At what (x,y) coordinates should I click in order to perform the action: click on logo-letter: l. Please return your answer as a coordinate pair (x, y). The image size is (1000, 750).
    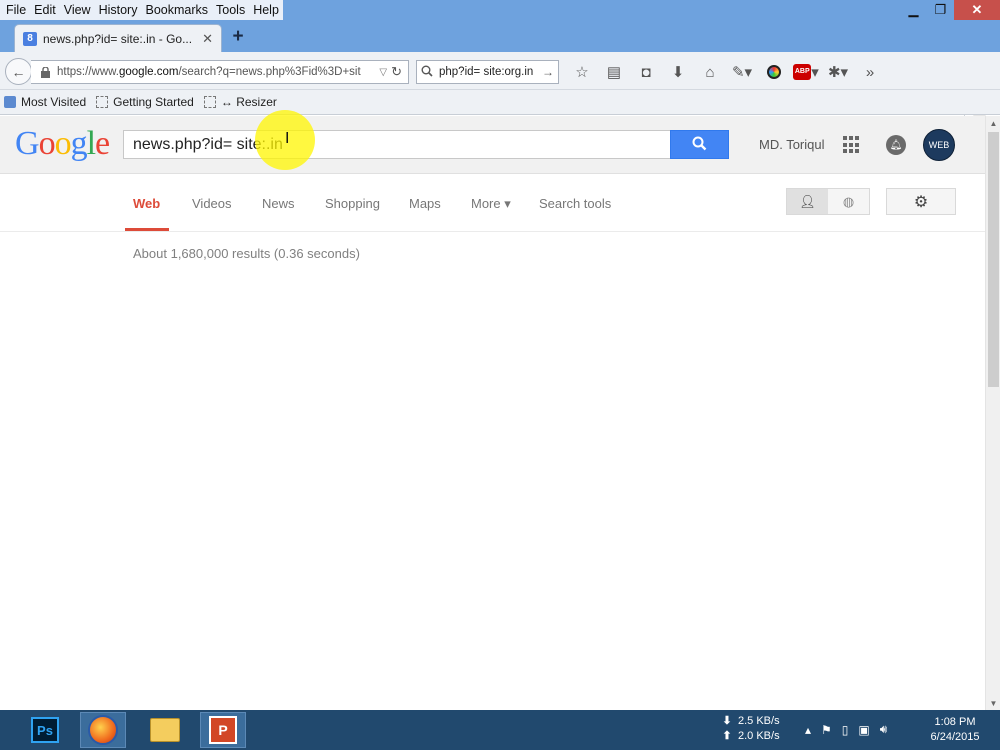
    Looking at the image, I should click on (91, 143).